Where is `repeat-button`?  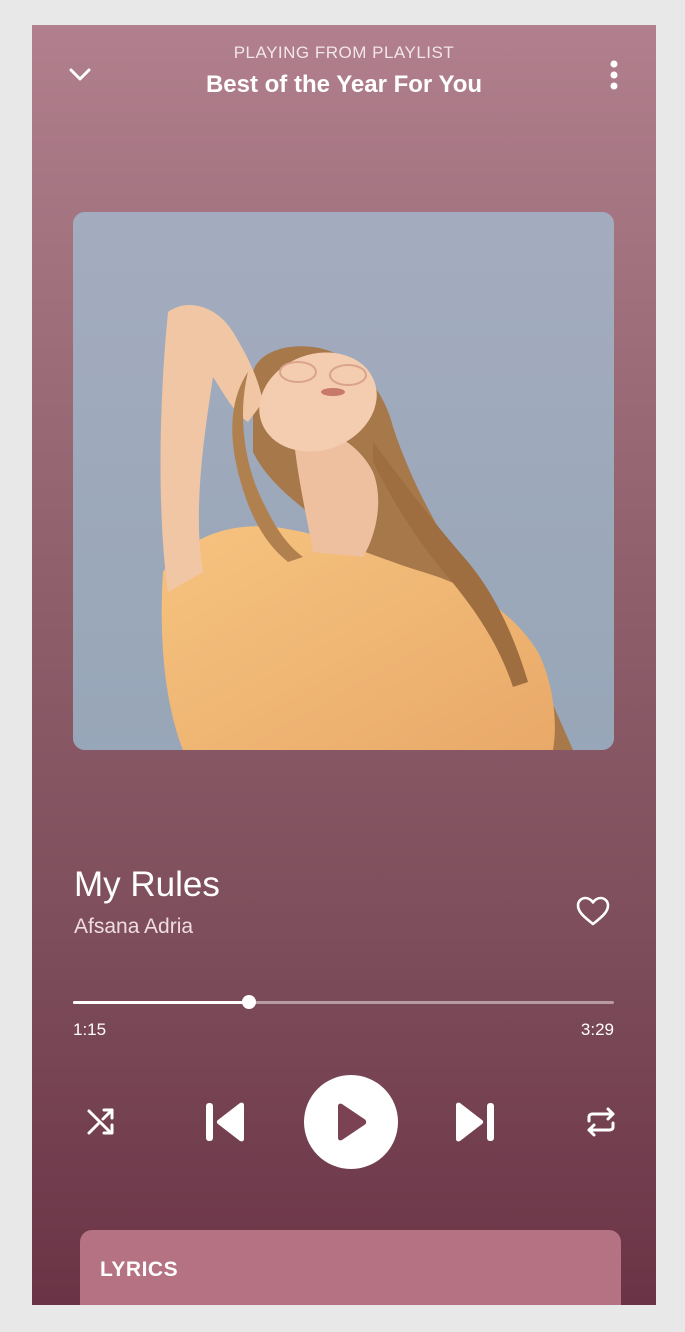 repeat-button is located at coordinates (601, 1122).